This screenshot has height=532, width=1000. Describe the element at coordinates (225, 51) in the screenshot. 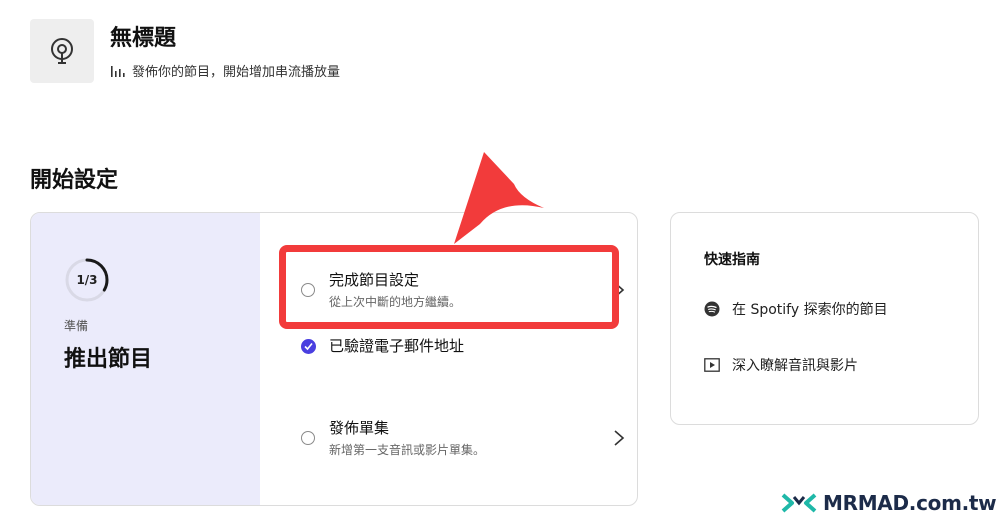

I see `show-meta: 無標題 發佈你的節目，開始增加串流播放量` at that location.